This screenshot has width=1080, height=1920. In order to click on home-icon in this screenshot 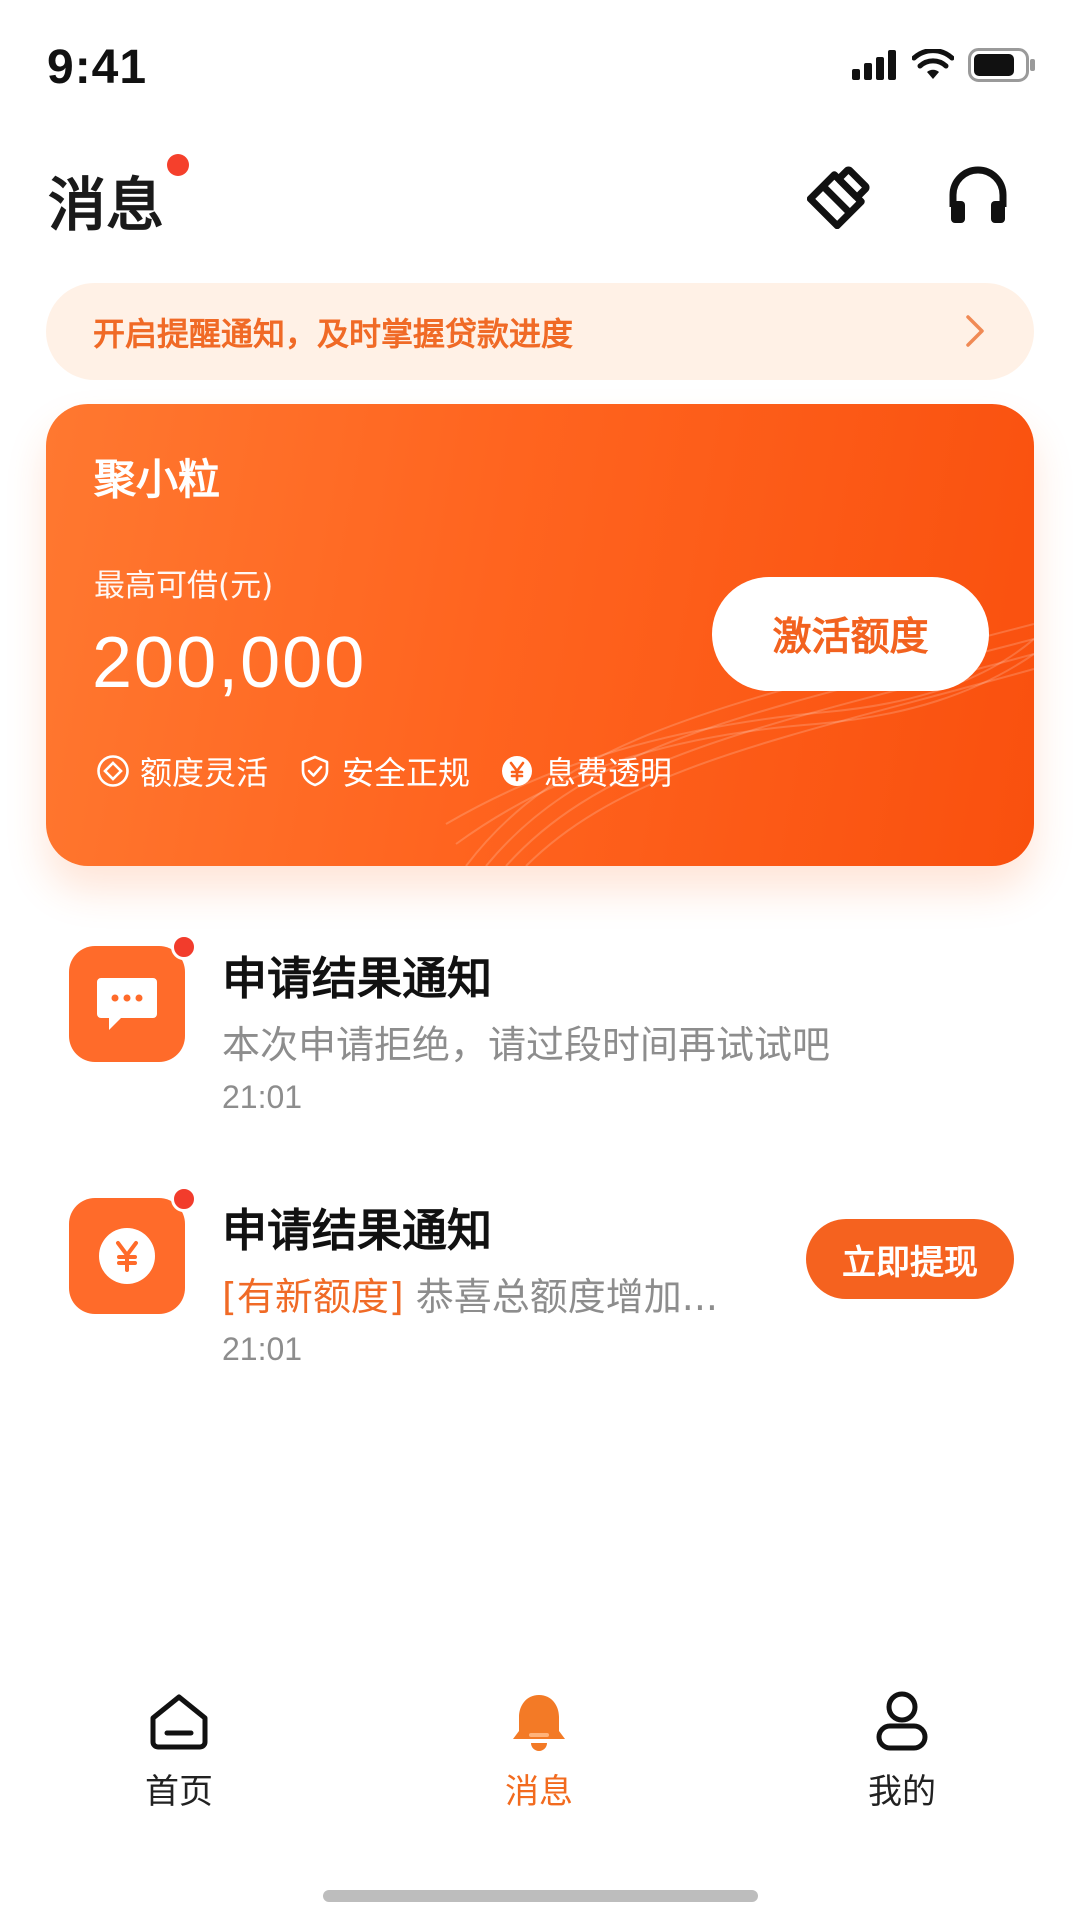, I will do `click(179, 1722)`.